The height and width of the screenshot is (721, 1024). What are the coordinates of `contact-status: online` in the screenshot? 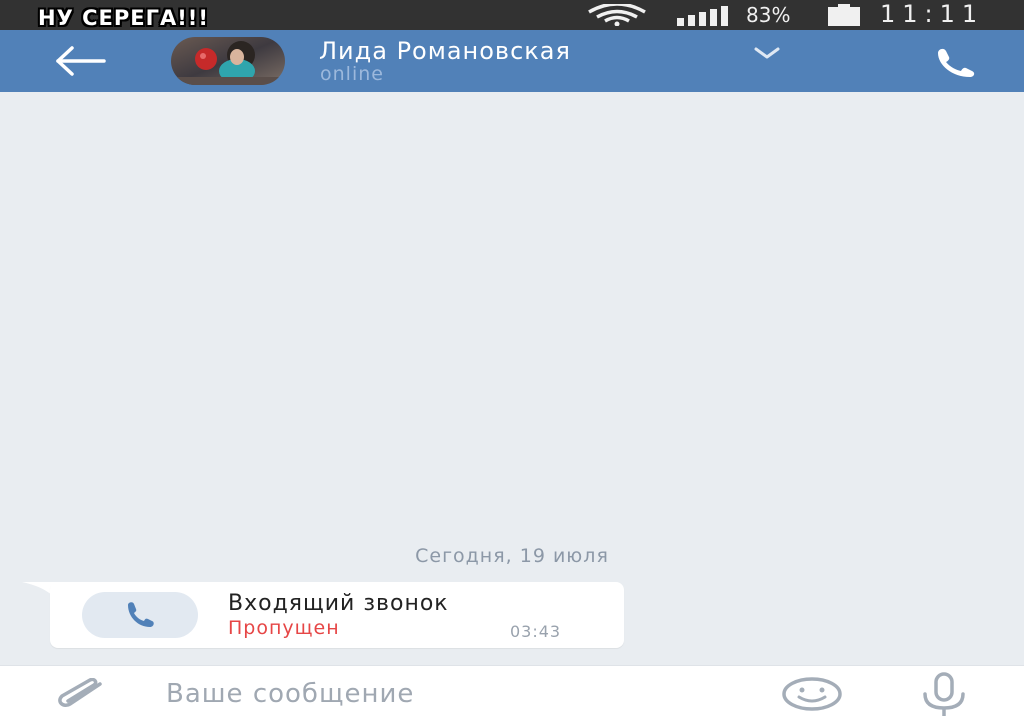 It's located at (352, 74).